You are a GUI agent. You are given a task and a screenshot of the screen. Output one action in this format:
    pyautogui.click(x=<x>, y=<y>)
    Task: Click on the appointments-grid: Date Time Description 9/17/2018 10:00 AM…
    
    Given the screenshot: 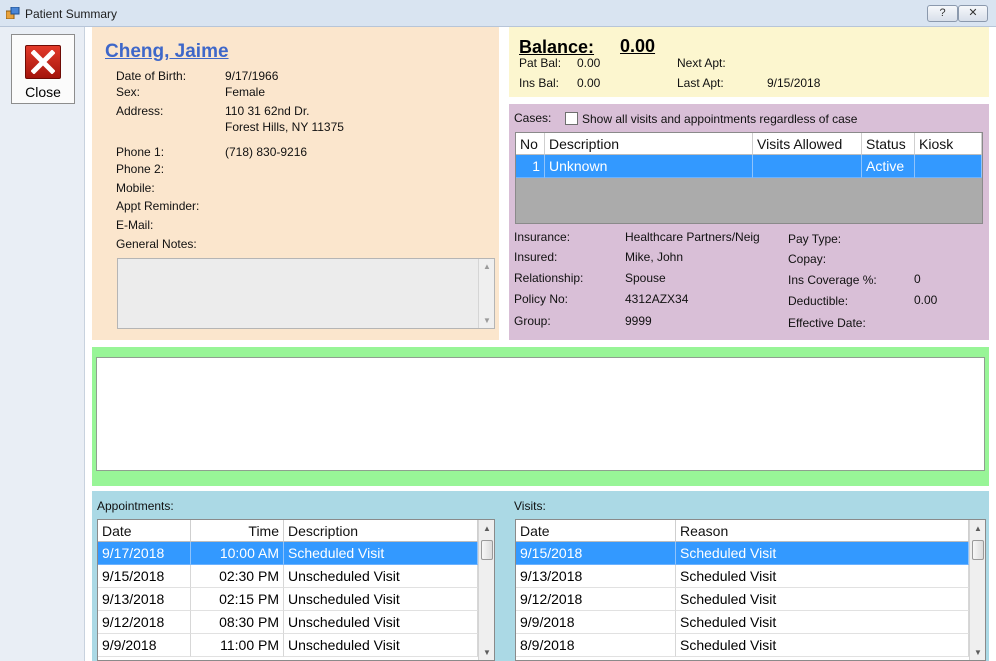 What is the action you would take?
    pyautogui.click(x=296, y=590)
    